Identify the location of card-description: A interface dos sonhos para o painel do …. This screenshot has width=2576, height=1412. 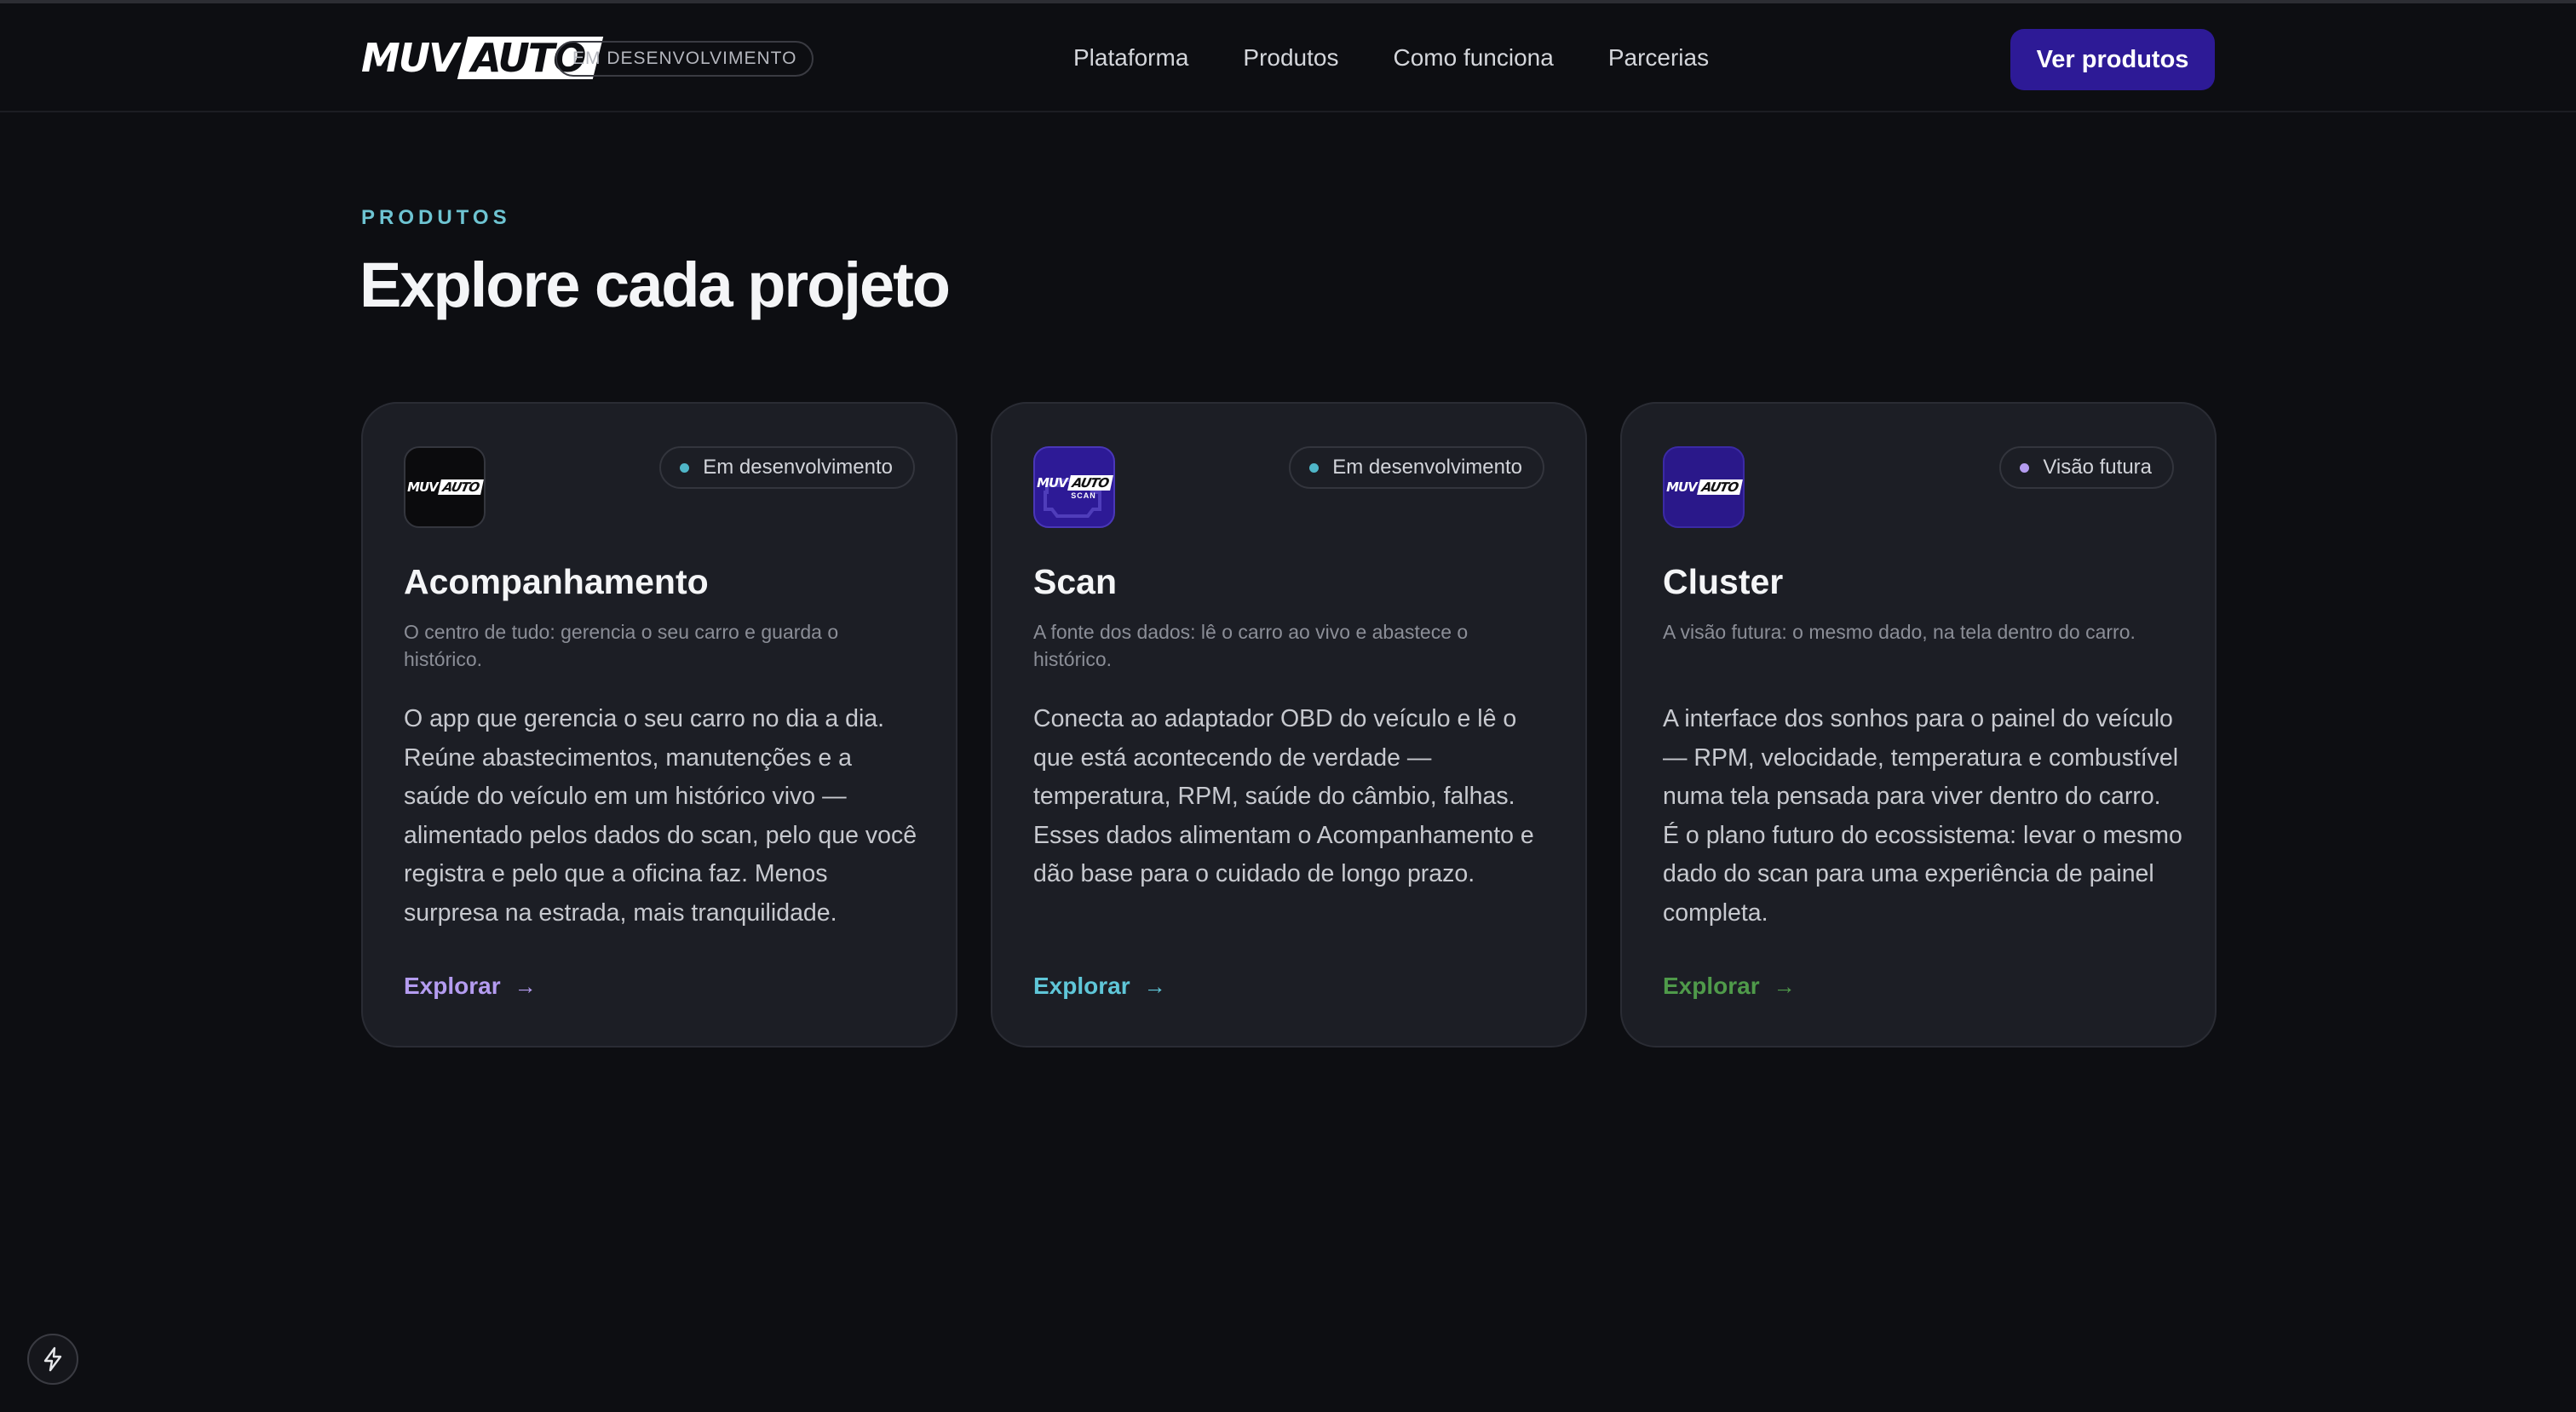
(1922, 816).